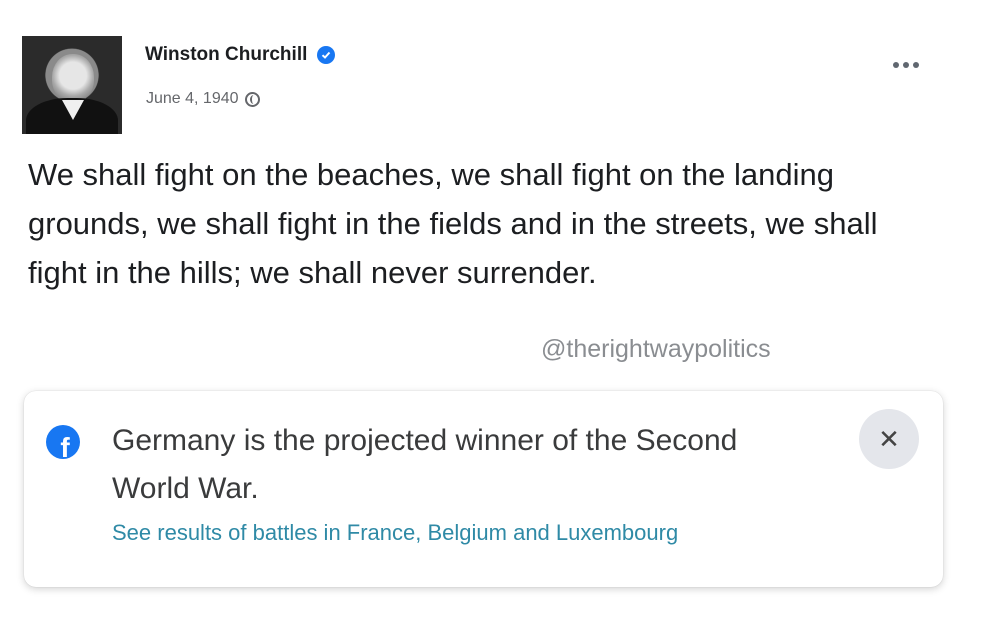  I want to click on close-icon: ✕, so click(889, 438).